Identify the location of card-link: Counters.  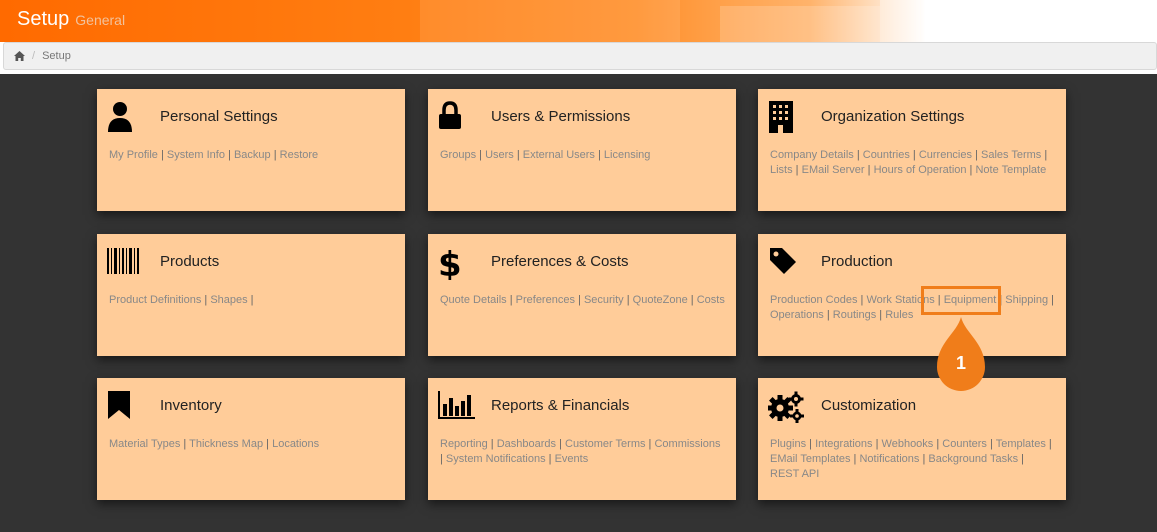
(964, 444).